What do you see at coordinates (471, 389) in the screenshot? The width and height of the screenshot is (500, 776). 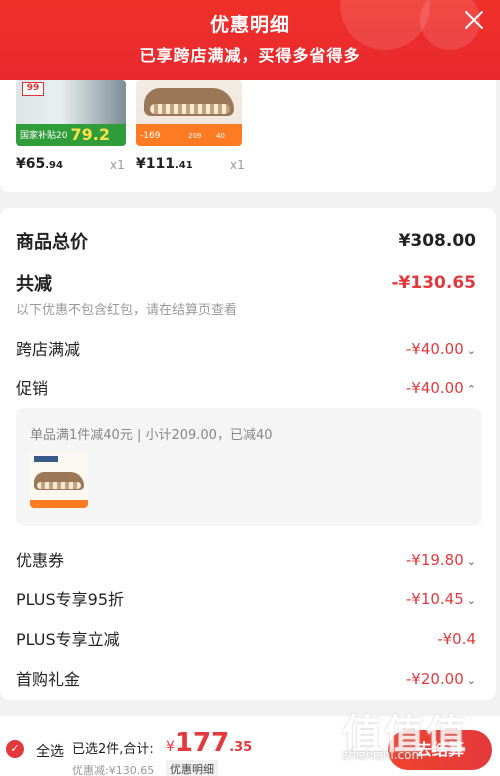 I see `chevron-up-icon: ⌃` at bounding box center [471, 389].